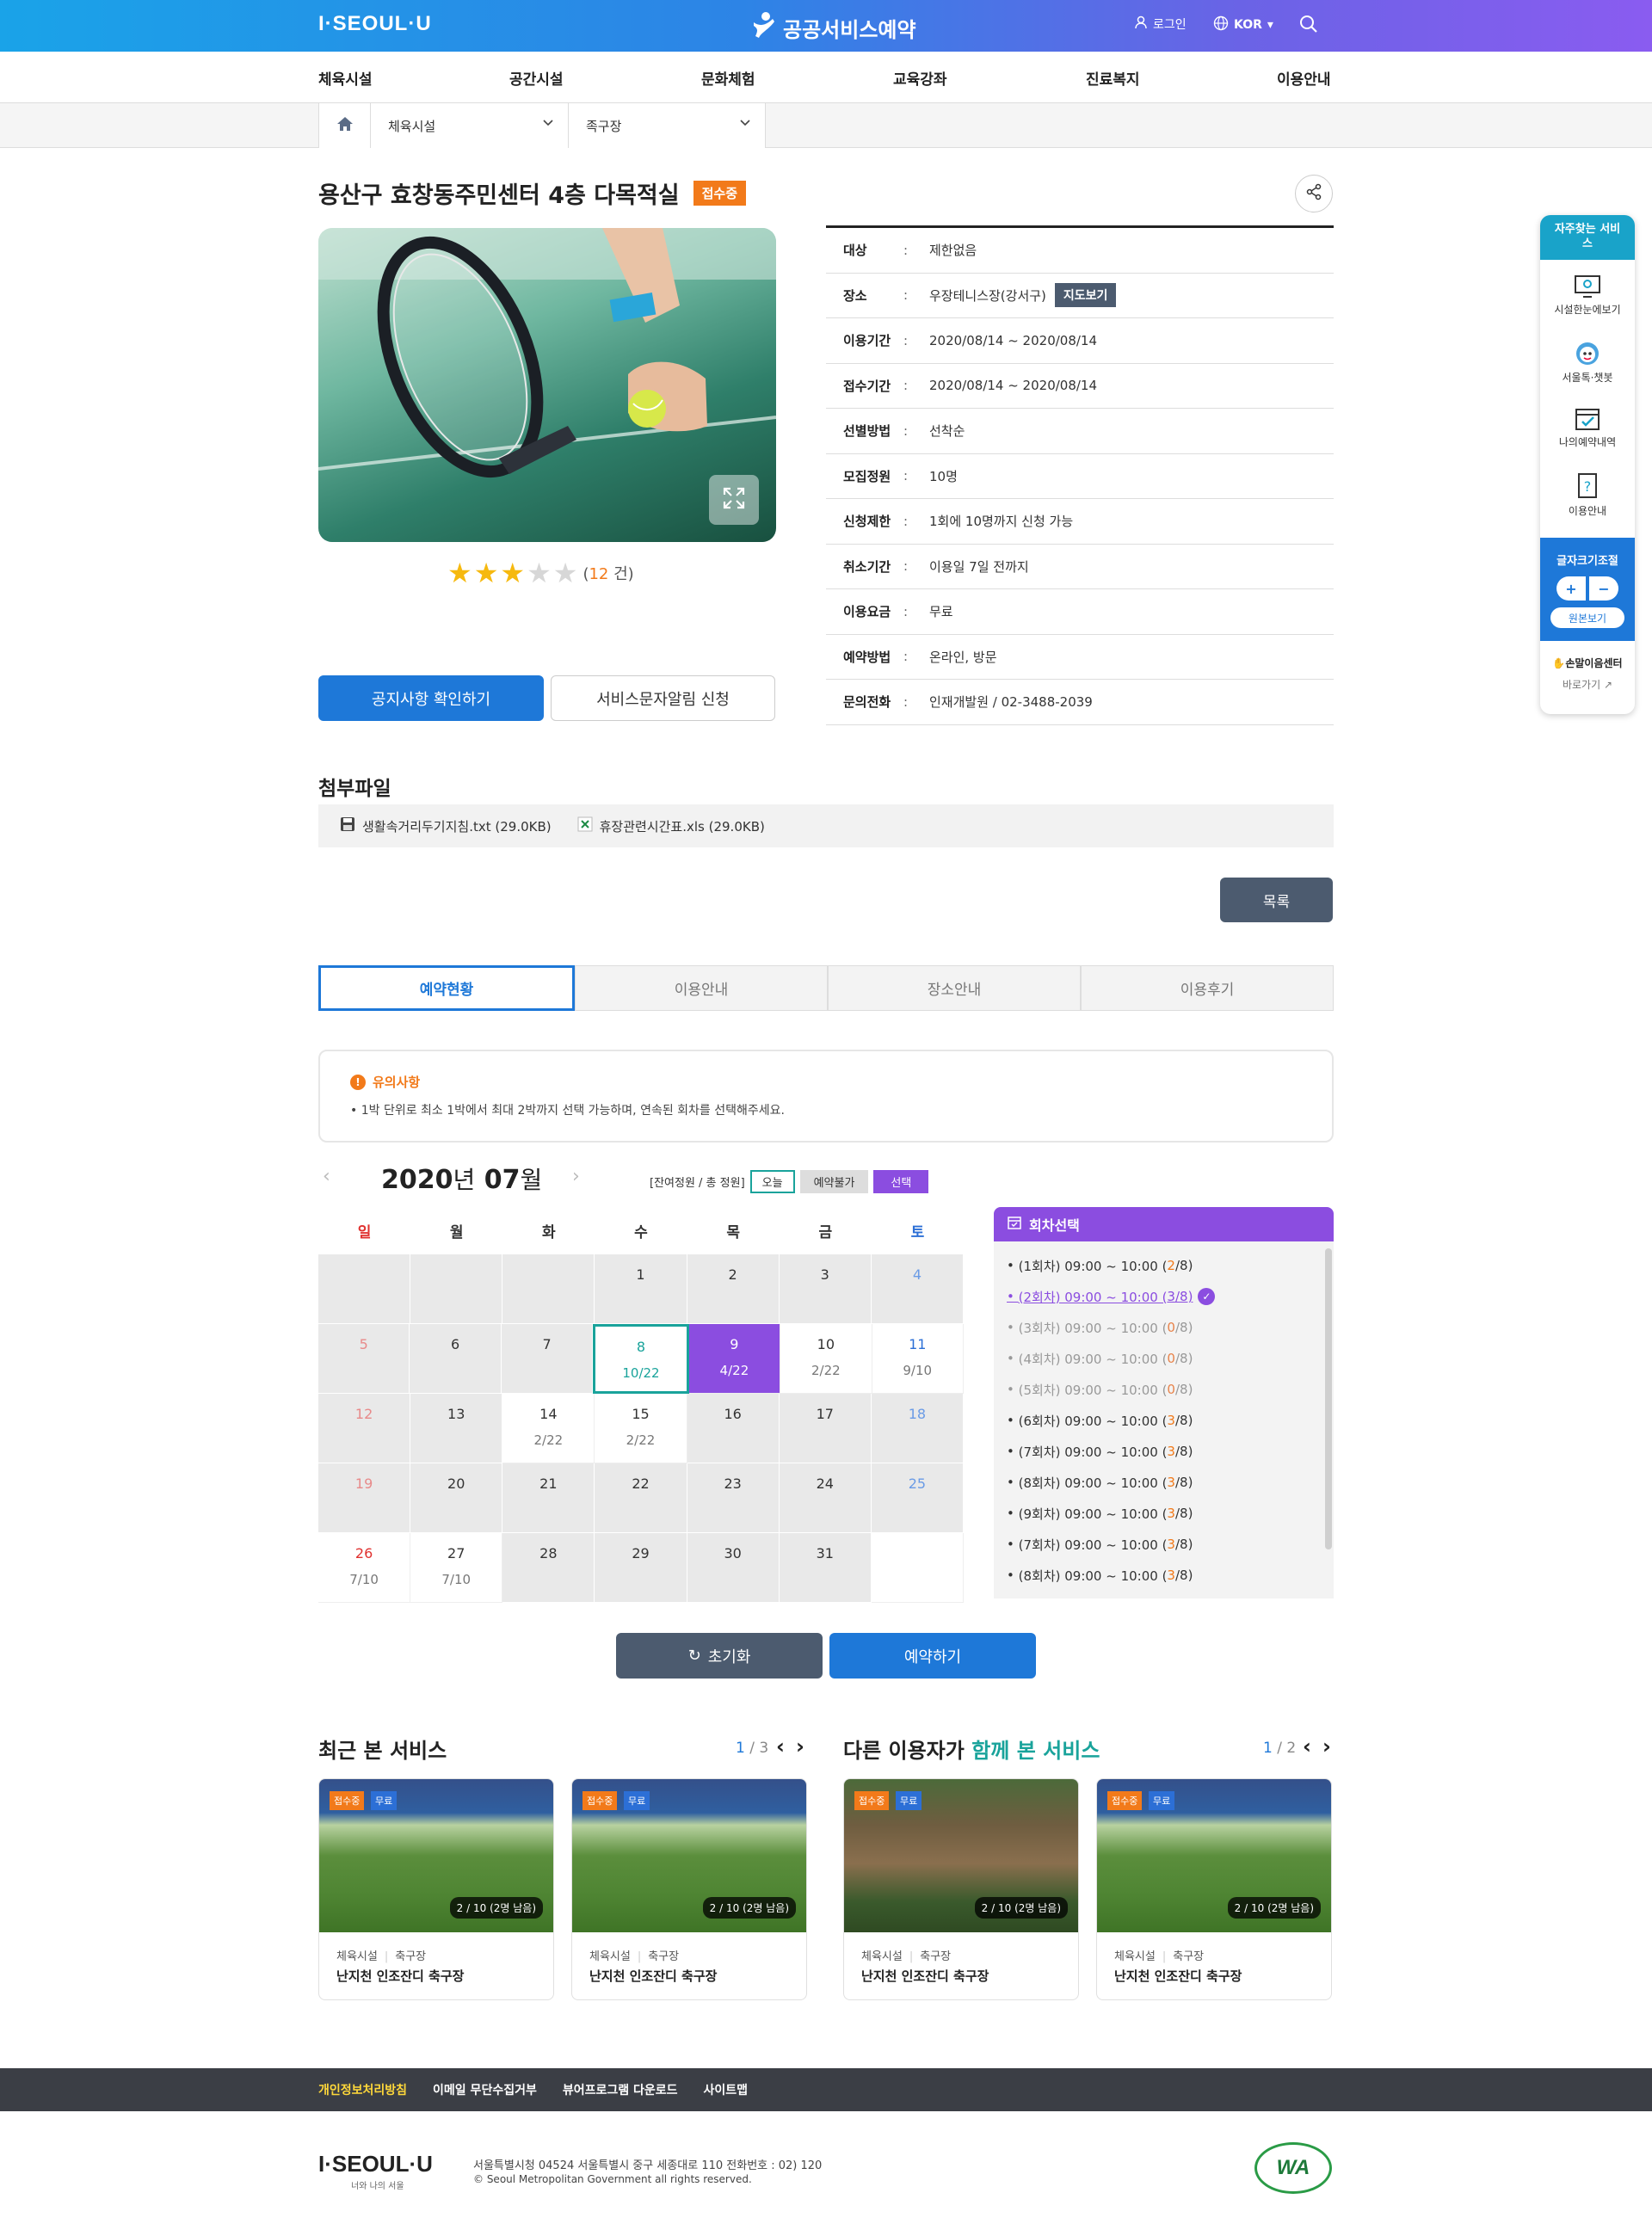 The image size is (1652, 2236). What do you see at coordinates (667, 125) in the screenshot?
I see `breadcrumb-sub-select: 족구장` at bounding box center [667, 125].